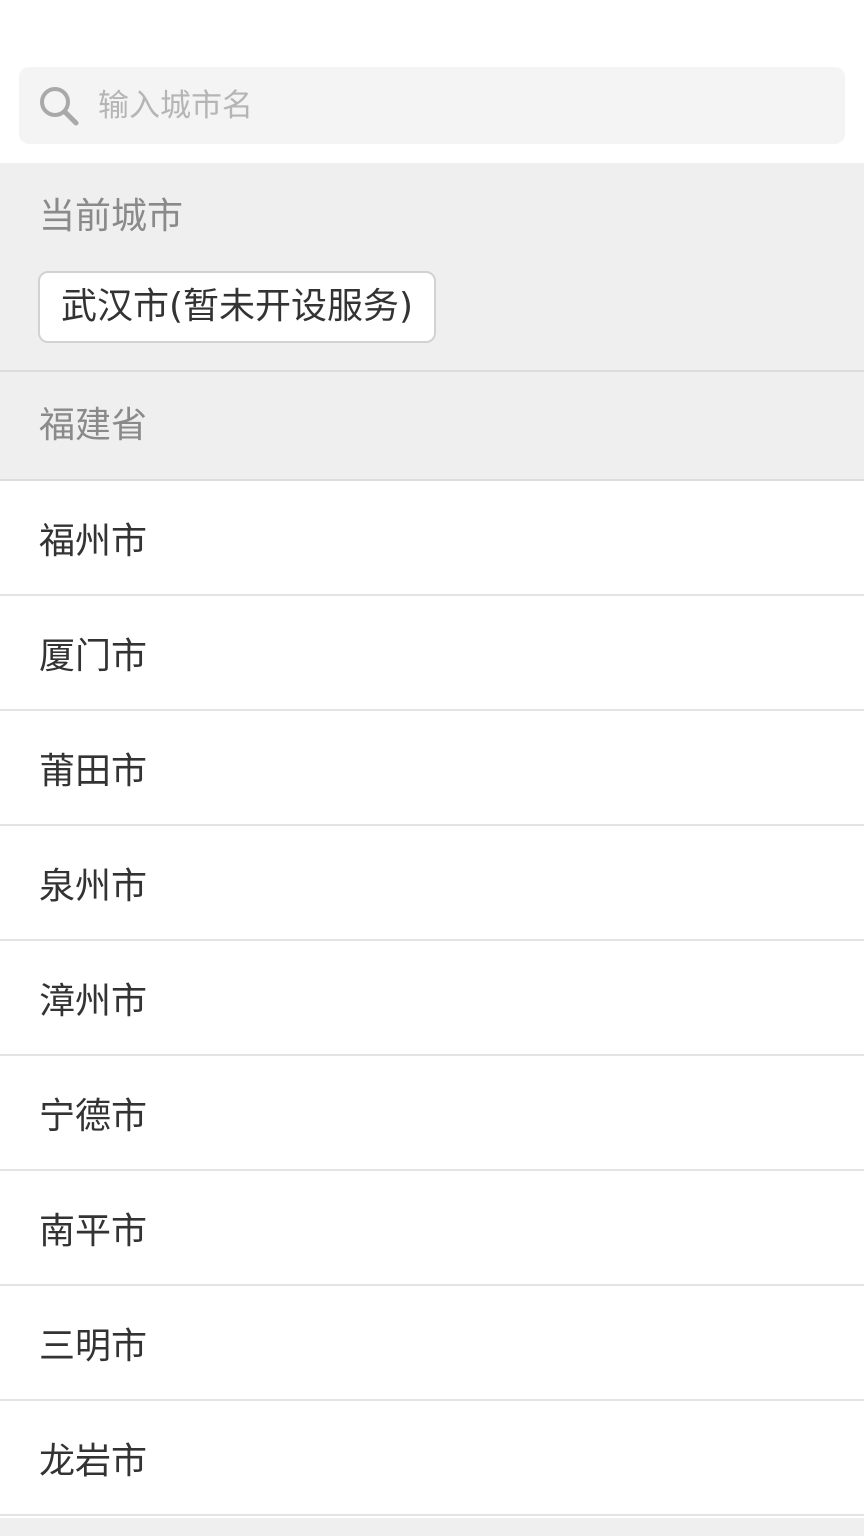  I want to click on city-item: 泉州市, so click(432, 883).